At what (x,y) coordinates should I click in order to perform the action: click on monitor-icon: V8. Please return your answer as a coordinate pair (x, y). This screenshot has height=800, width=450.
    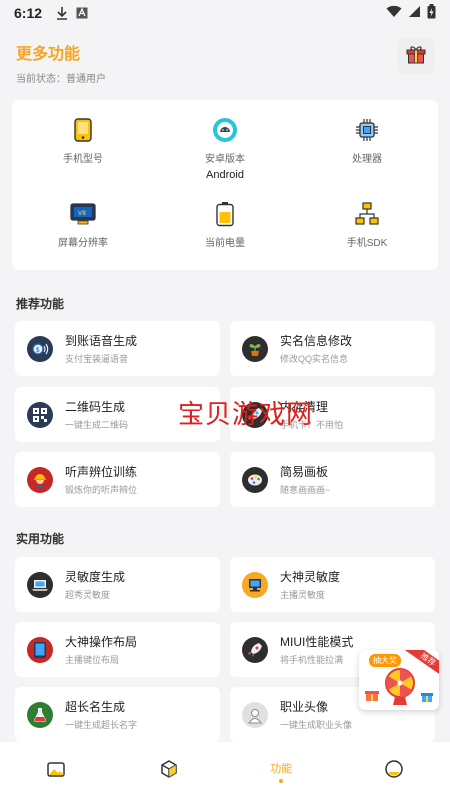
    Looking at the image, I should click on (83, 214).